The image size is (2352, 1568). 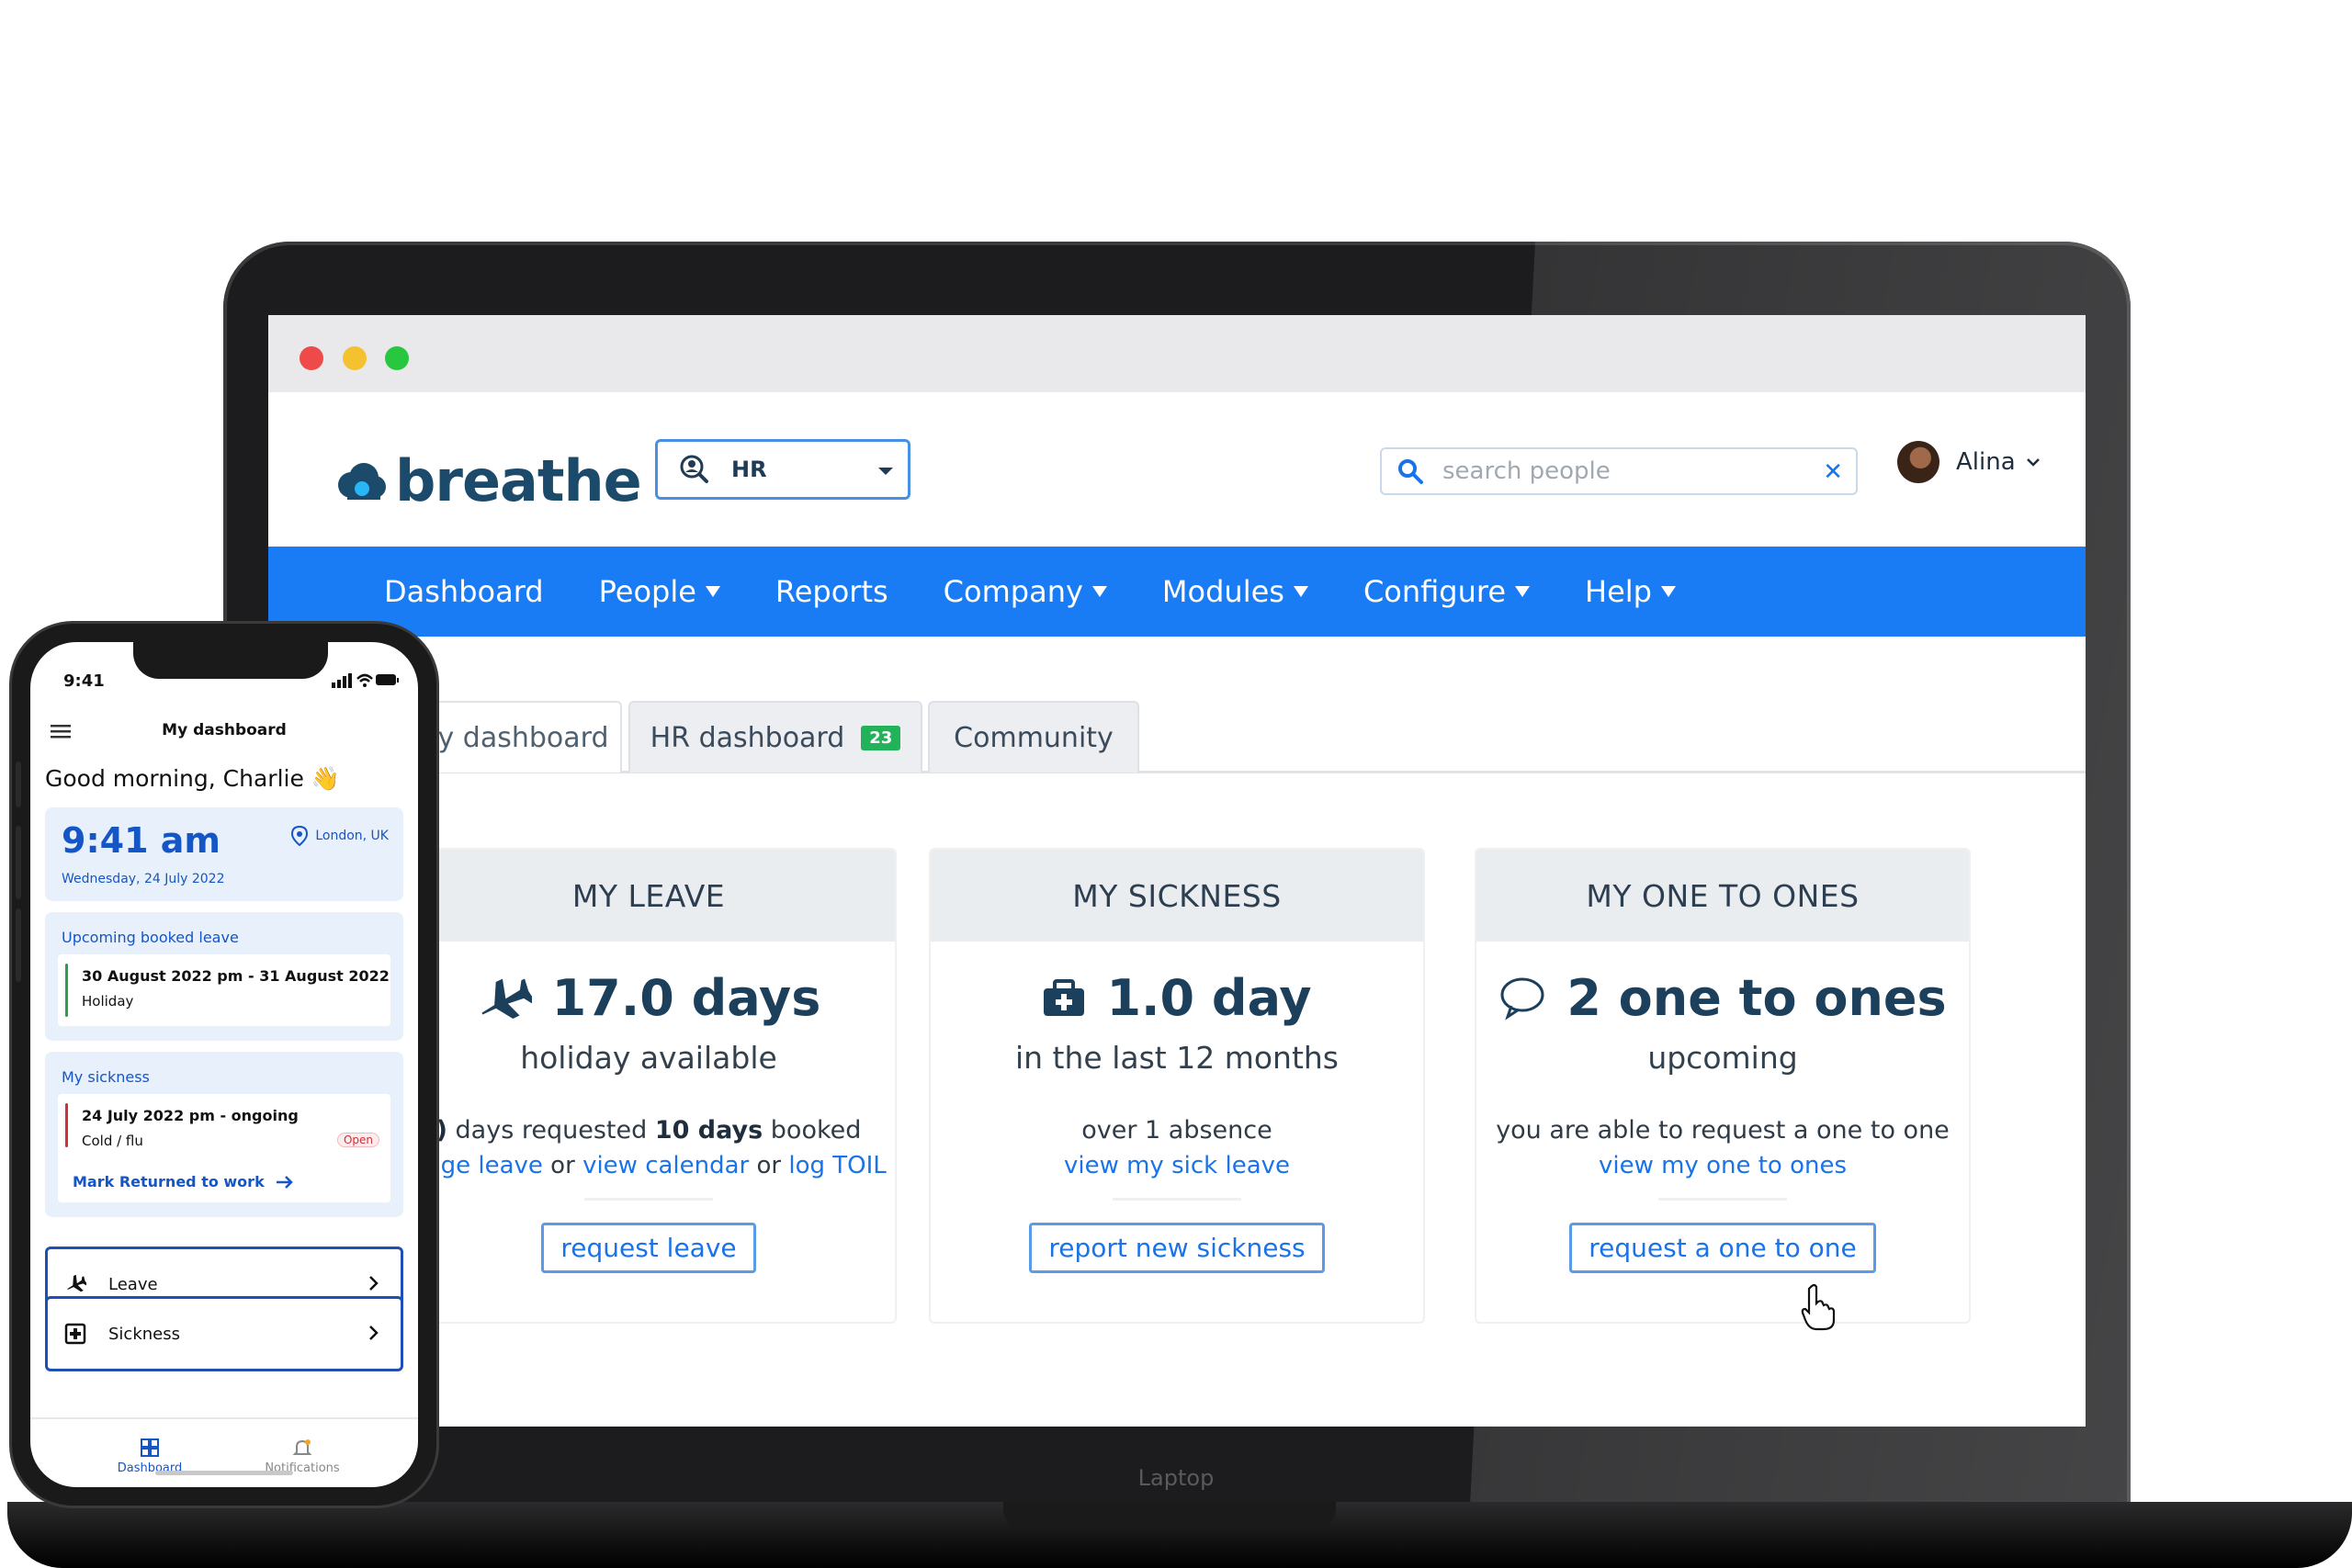 I want to click on nav-modules: Modules, so click(x=1235, y=591).